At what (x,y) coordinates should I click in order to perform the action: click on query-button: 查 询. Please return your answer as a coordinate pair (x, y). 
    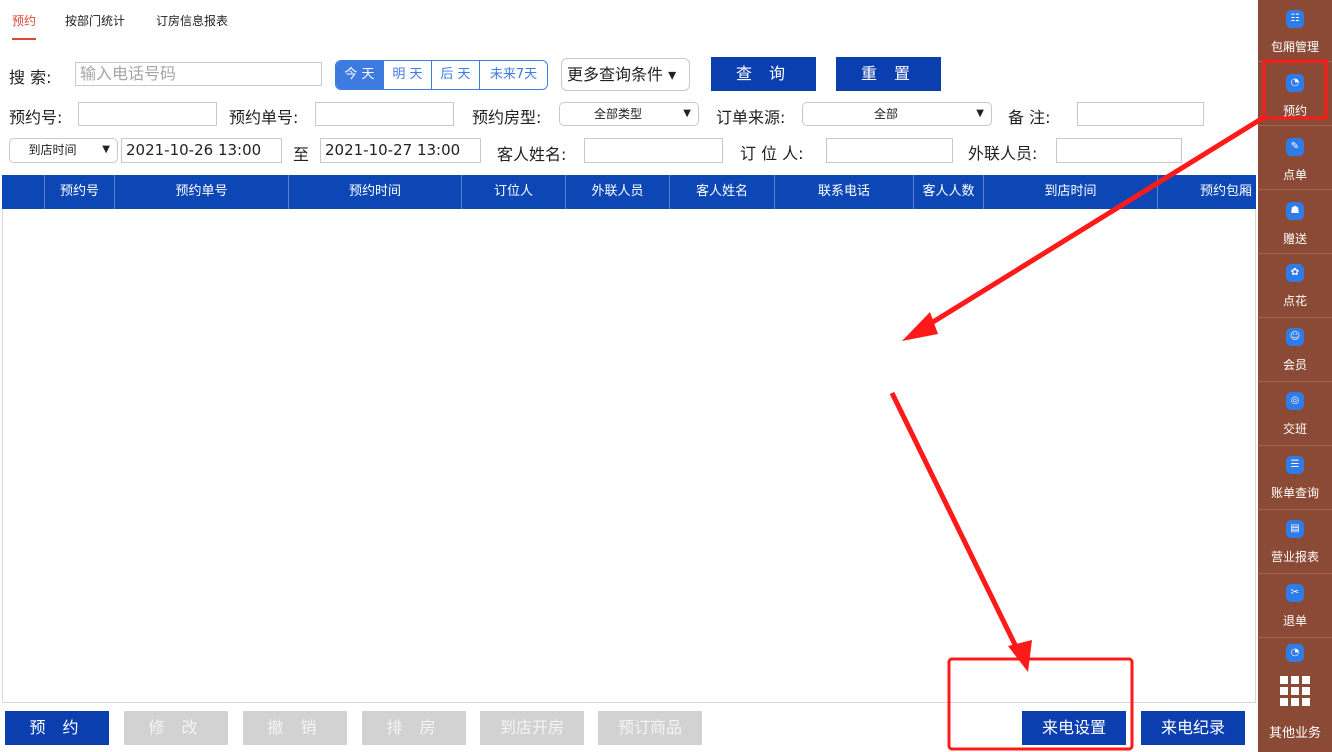
    Looking at the image, I should click on (763, 74).